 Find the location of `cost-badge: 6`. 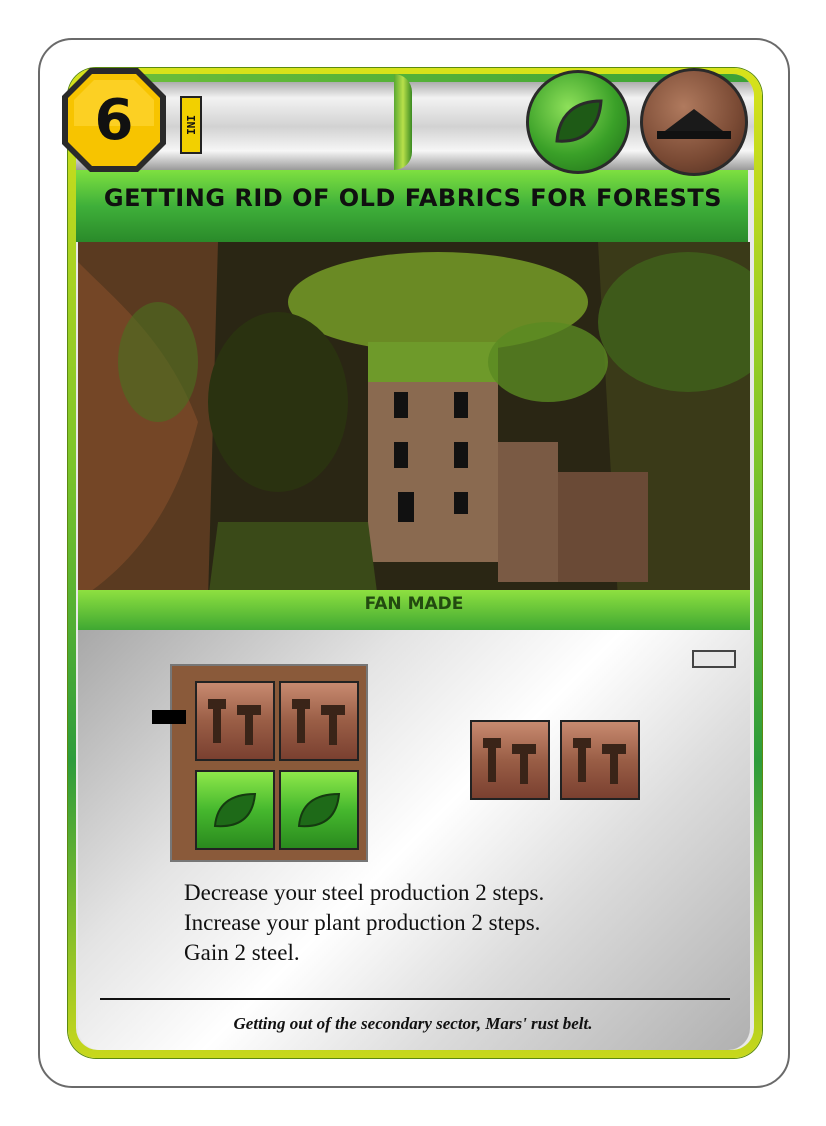

cost-badge: 6 is located at coordinates (114, 120).